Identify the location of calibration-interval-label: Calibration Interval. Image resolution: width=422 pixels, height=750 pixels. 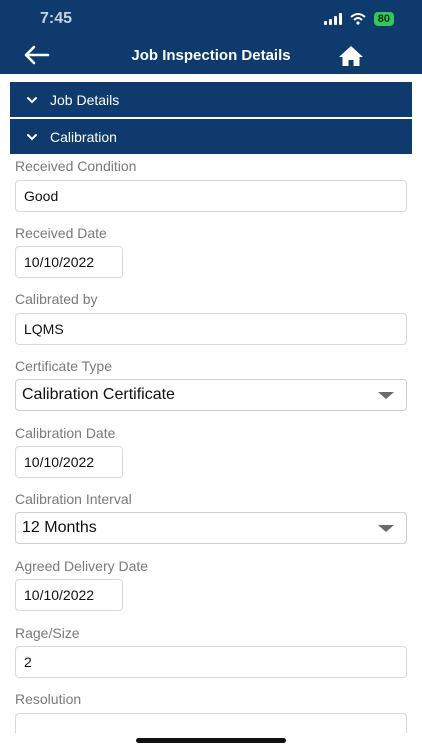
(73, 499).